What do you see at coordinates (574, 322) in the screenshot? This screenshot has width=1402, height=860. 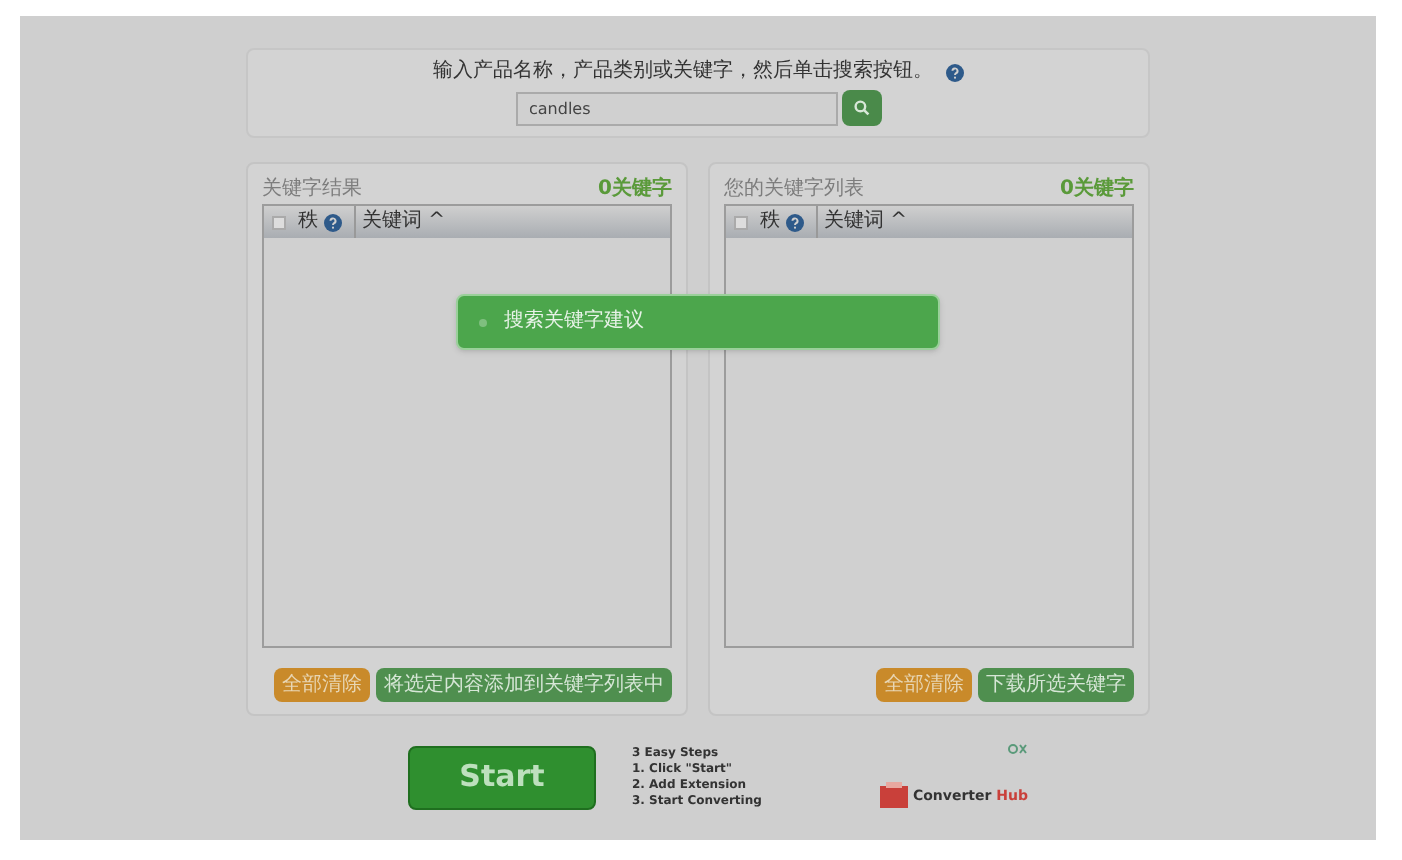 I see `dialog-message: 搜索关键字建议` at bounding box center [574, 322].